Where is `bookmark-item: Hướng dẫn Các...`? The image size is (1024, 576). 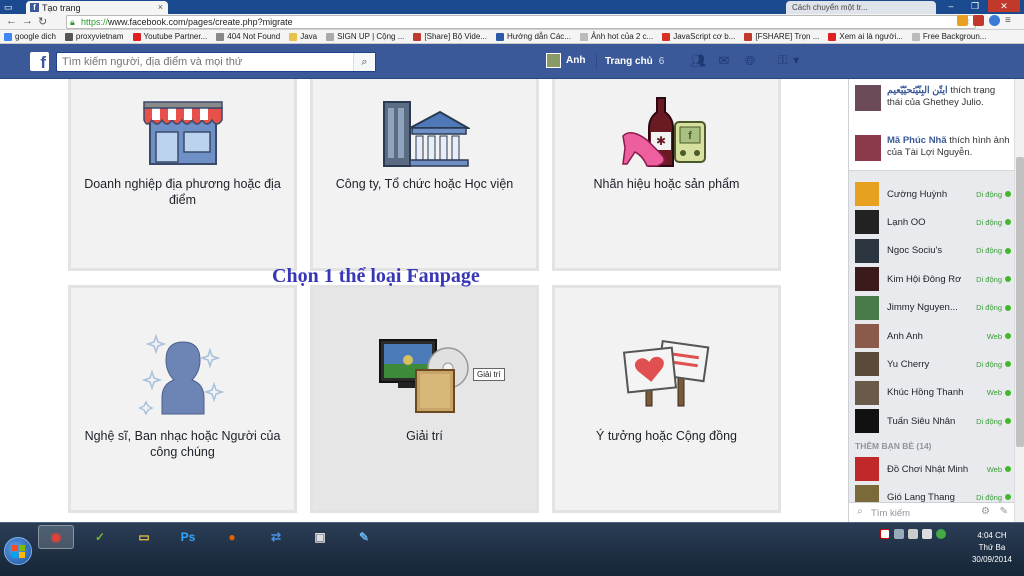
bookmark-item: Hướng dẫn Các... is located at coordinates (533, 36).